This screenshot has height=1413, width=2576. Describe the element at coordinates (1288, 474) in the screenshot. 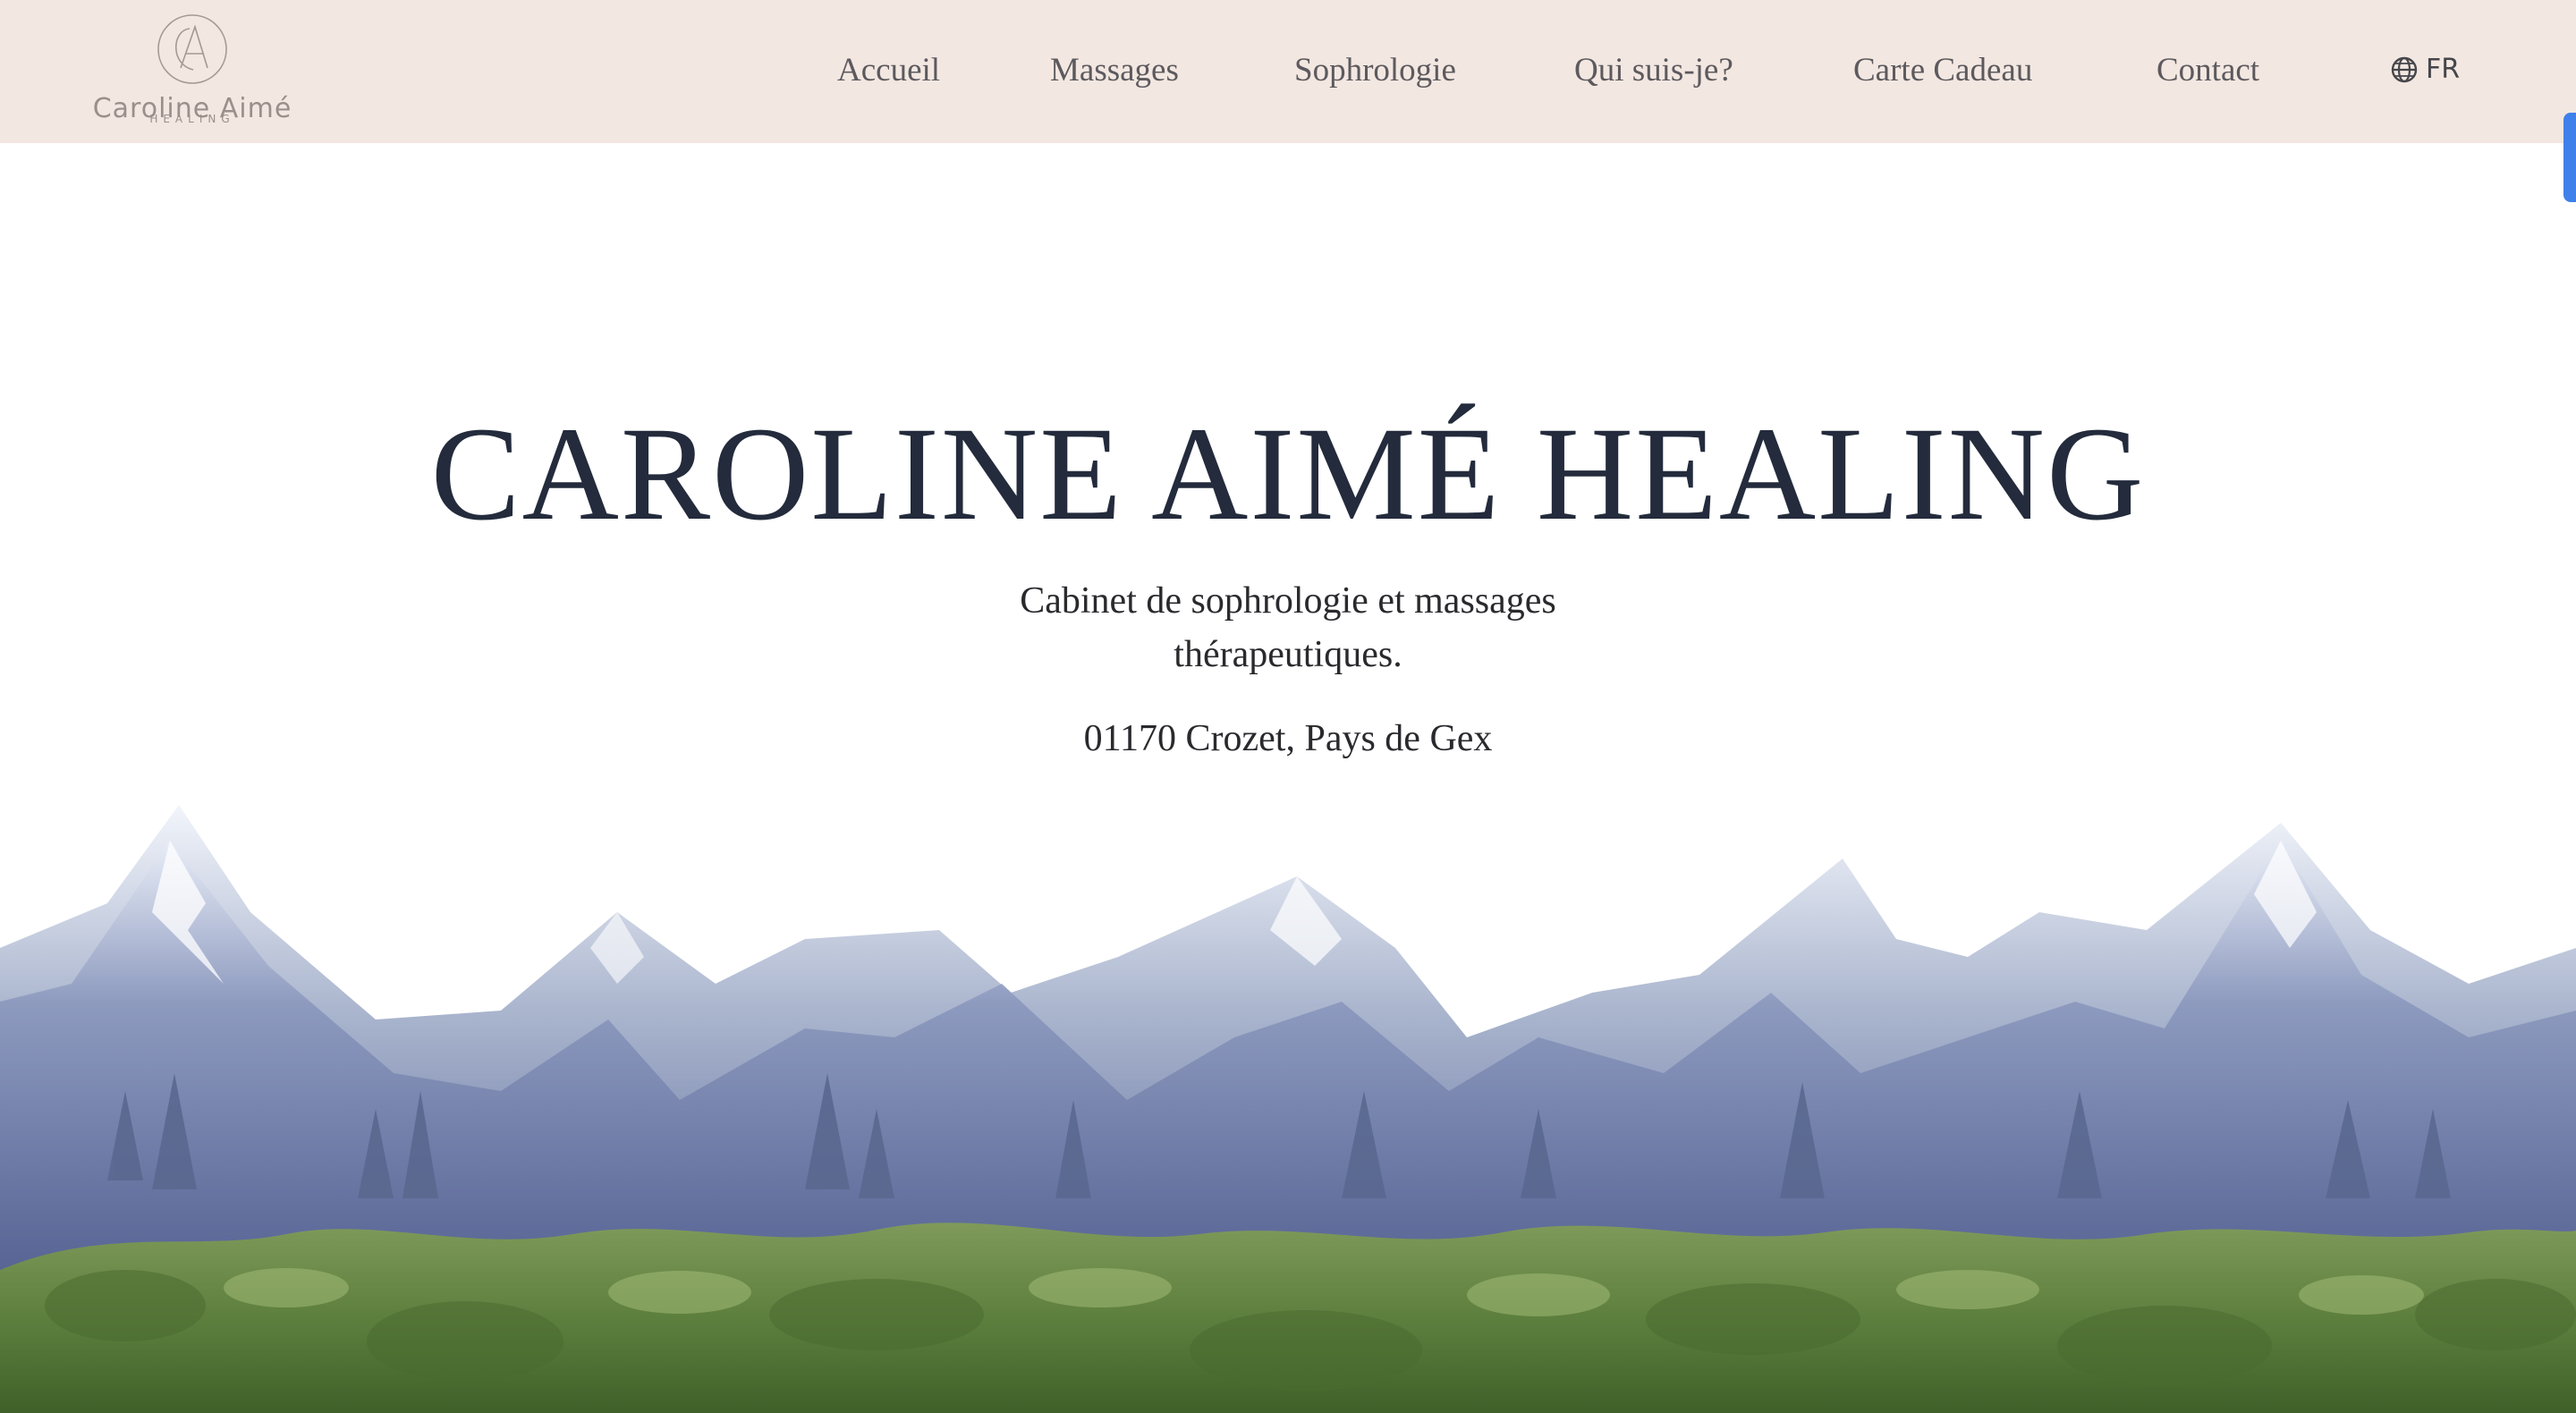

I see `hero-title: CAROLINE AIMÉ HEALING` at that location.